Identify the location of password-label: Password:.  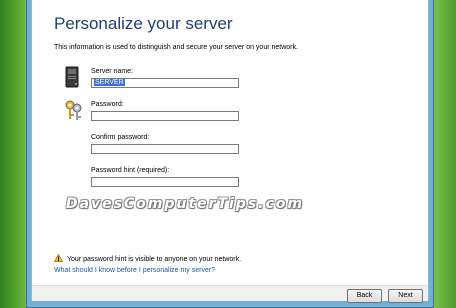
(107, 104).